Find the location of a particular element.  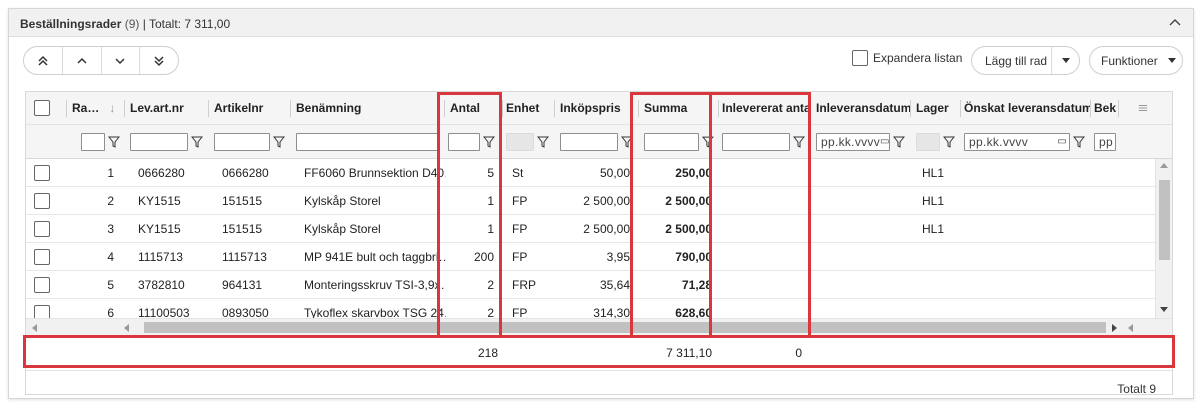

cell-artikel: 0666280 is located at coordinates (245, 172).